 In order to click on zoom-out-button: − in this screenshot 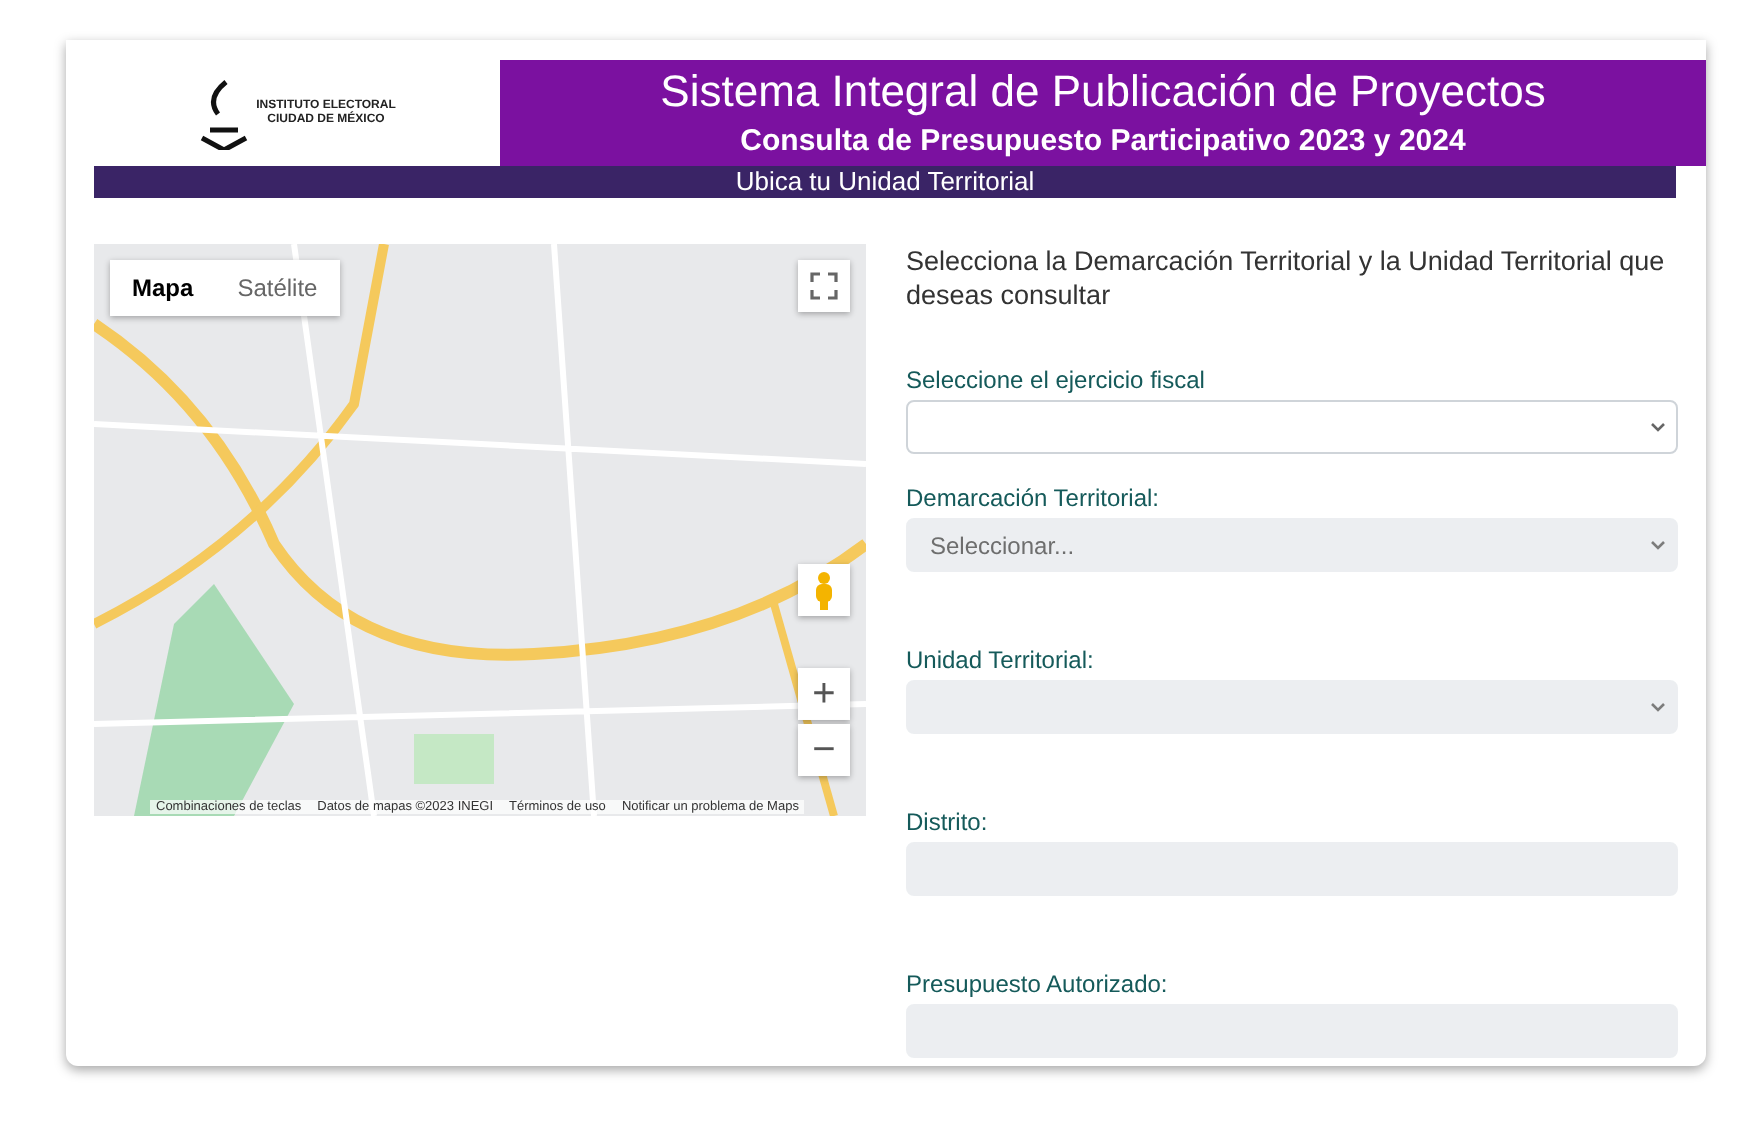, I will do `click(824, 750)`.